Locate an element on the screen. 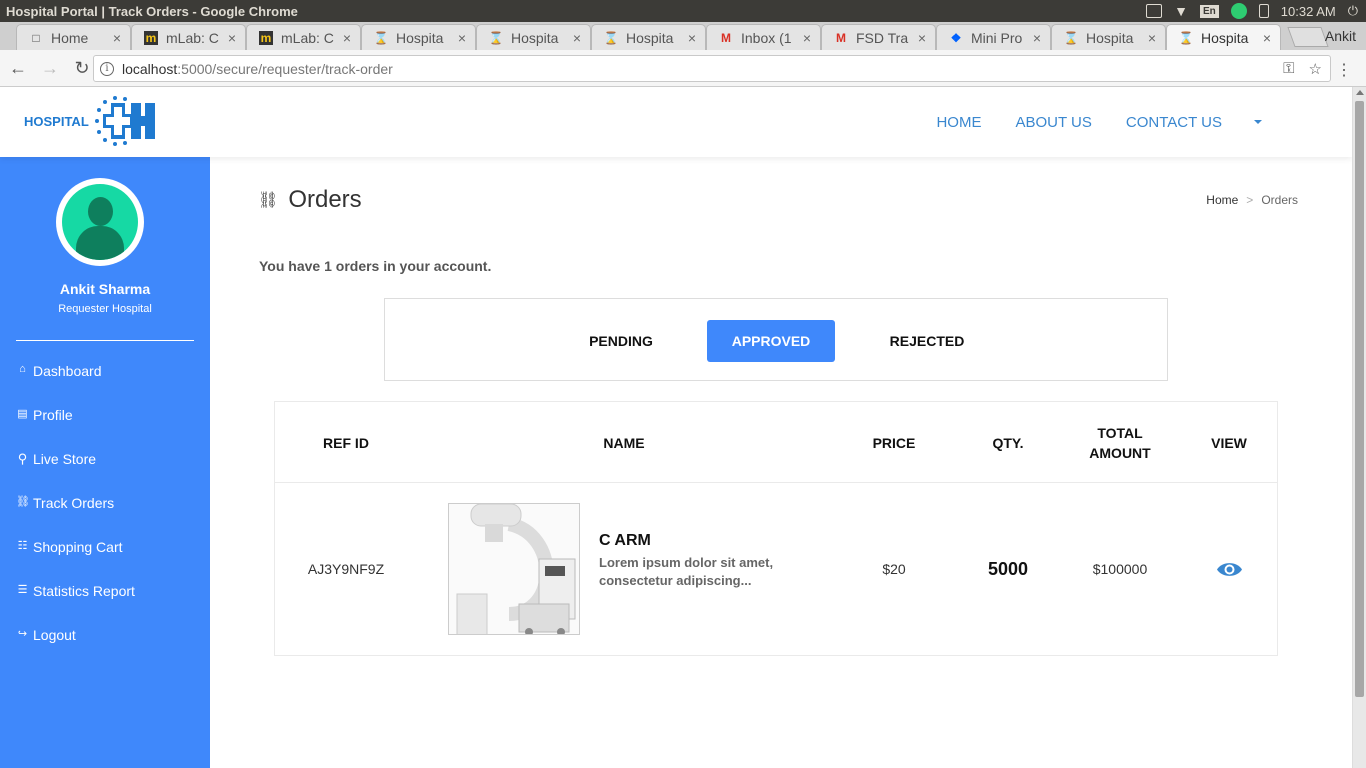 Image resolution: width=1366 pixels, height=768 pixels. sidebar-item-track-orders: ⛓ Track Orders is located at coordinates (75, 517).